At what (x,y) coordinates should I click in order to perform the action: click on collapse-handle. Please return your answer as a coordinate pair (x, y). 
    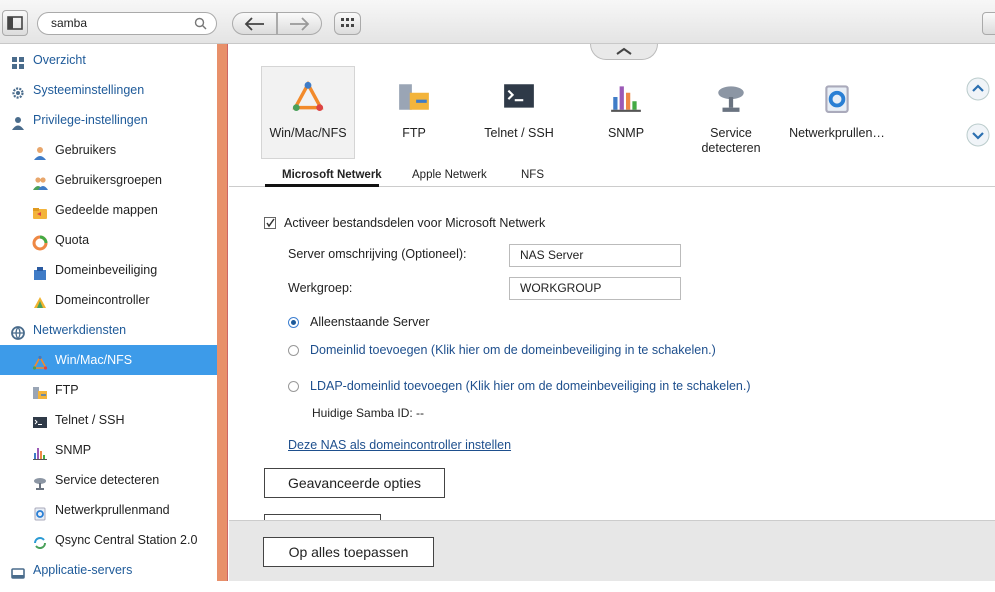
    Looking at the image, I should click on (624, 52).